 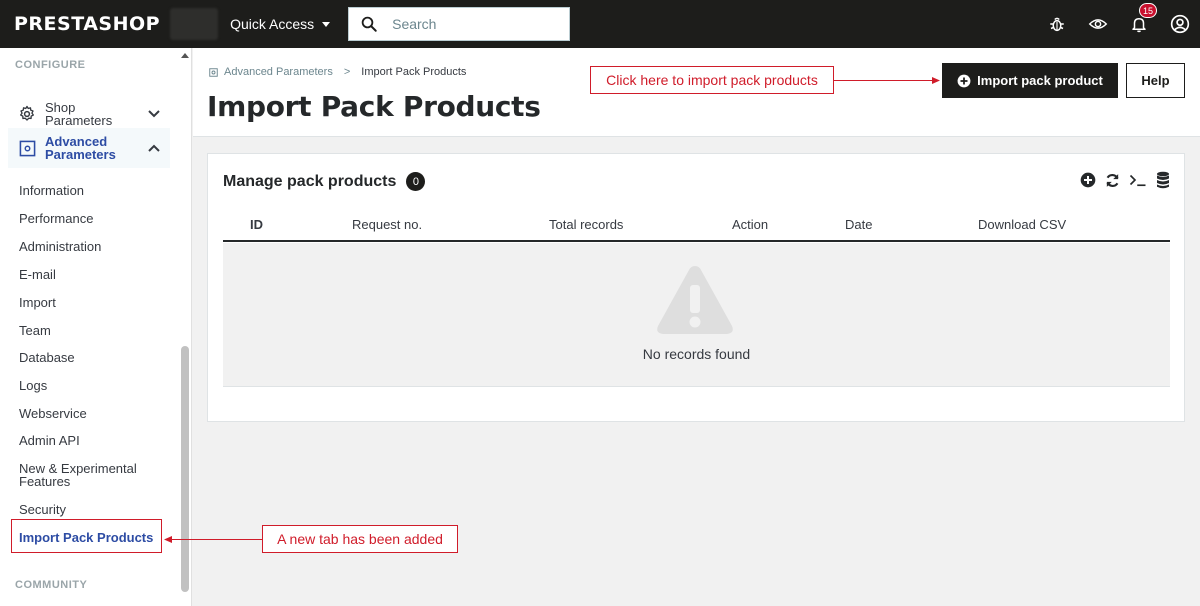 What do you see at coordinates (37, 274) in the screenshot?
I see `sidebar-item-email: E-mail` at bounding box center [37, 274].